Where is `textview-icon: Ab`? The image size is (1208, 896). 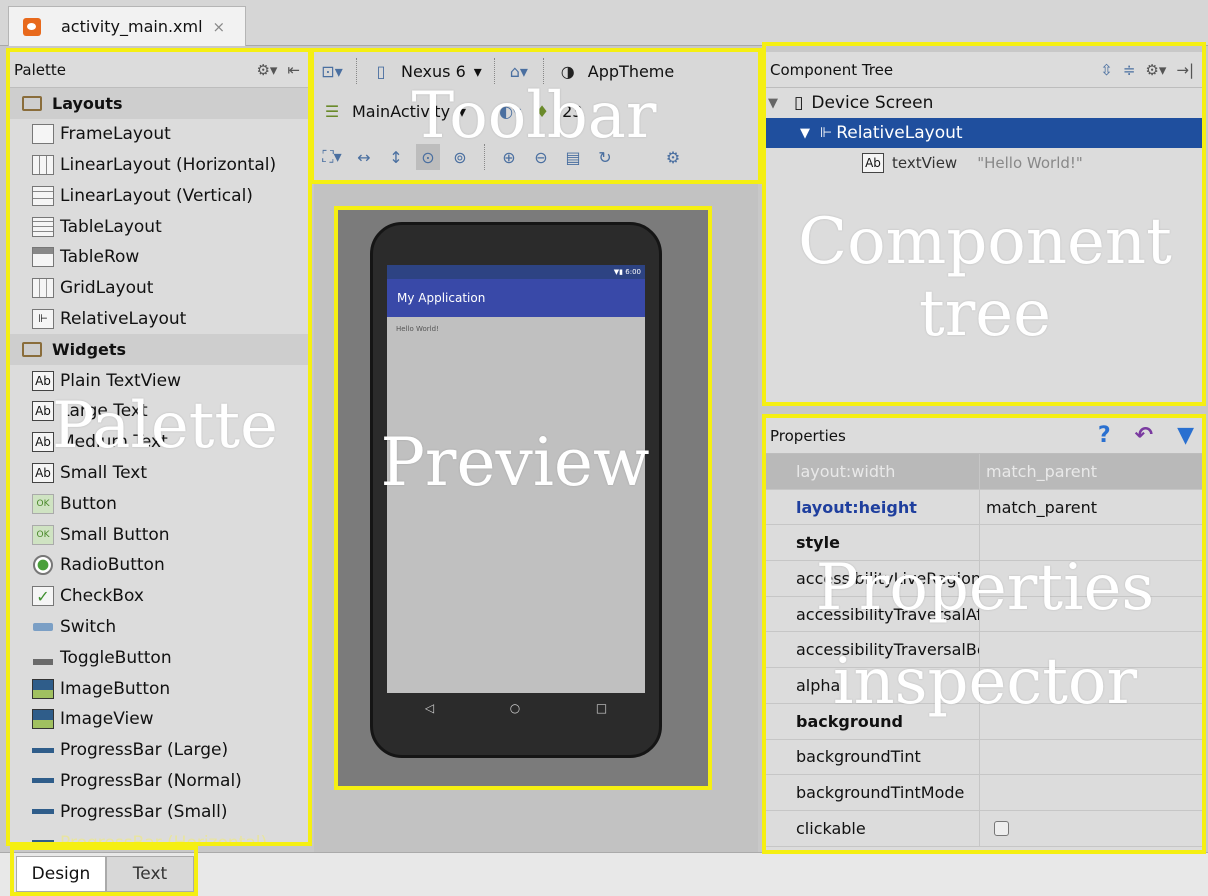
textview-icon: Ab is located at coordinates (43, 472).